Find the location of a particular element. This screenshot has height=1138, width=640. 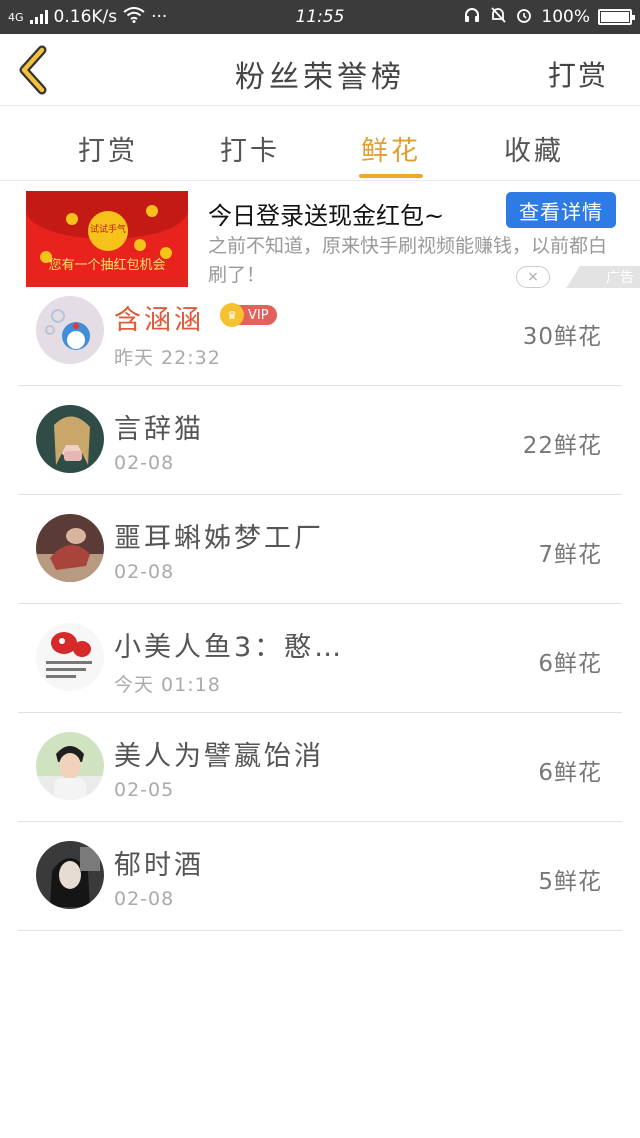

list-item: 噩耳蝌姊梦工厂 02-08 7鲜花 is located at coordinates (320, 549).